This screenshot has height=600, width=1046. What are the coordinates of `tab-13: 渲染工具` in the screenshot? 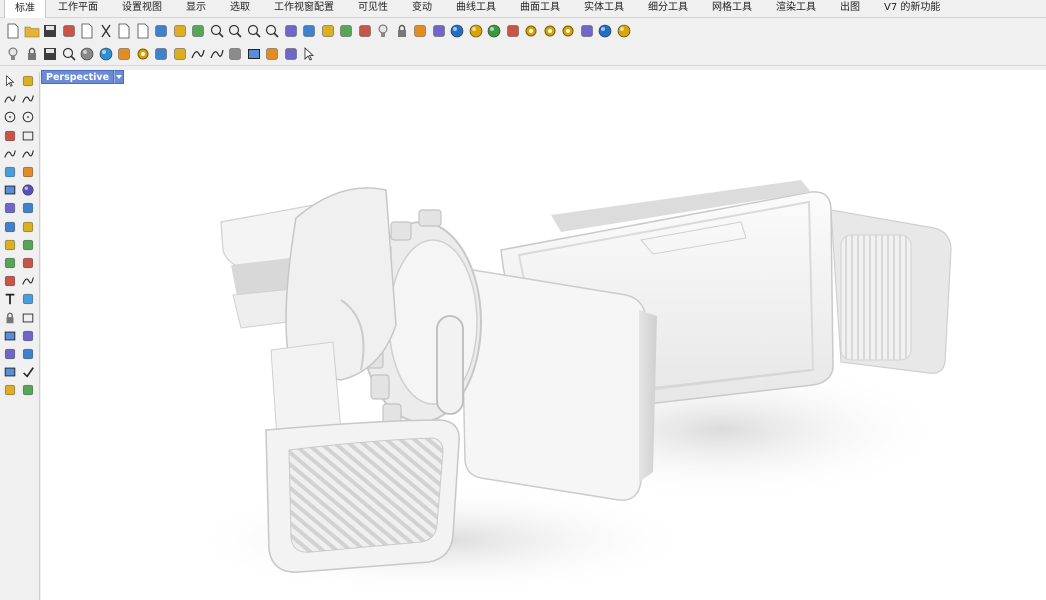 It's located at (796, 8).